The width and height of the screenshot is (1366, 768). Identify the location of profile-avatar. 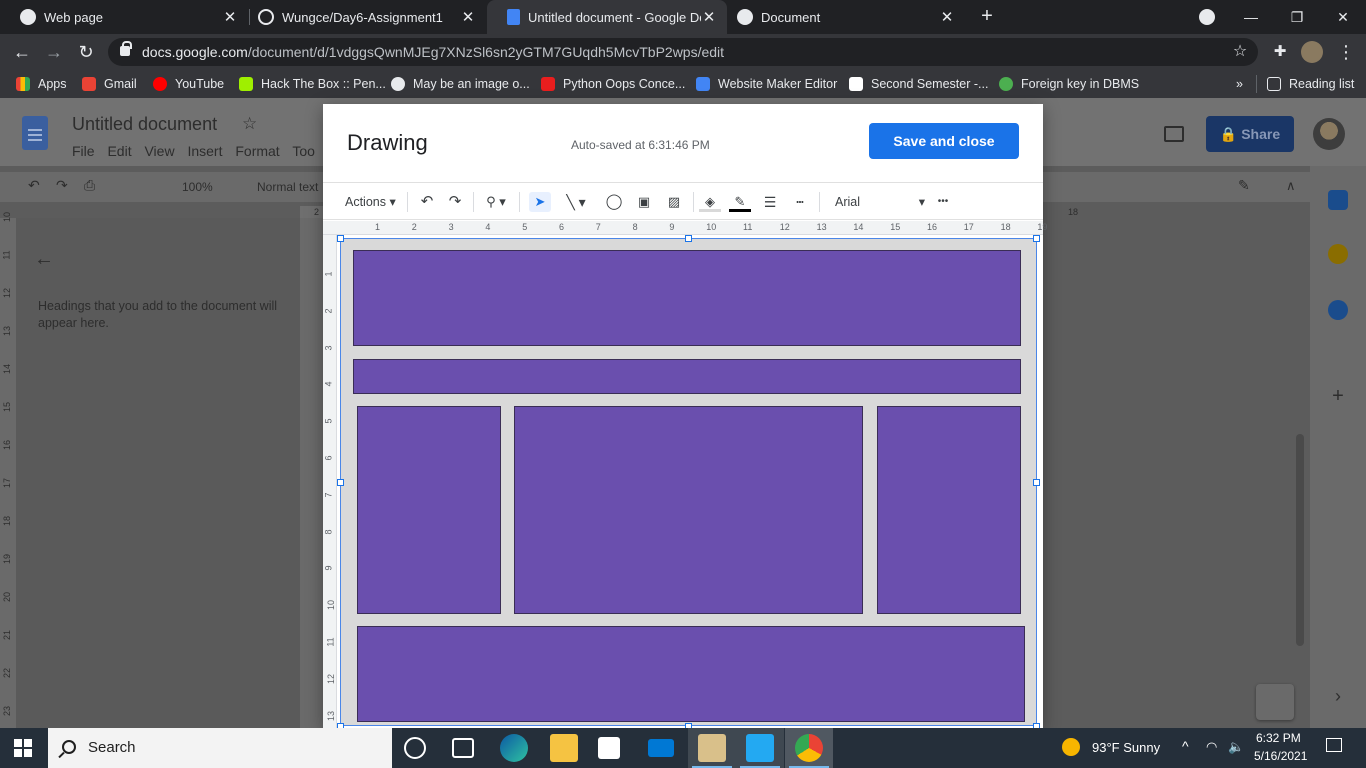
(1312, 52).